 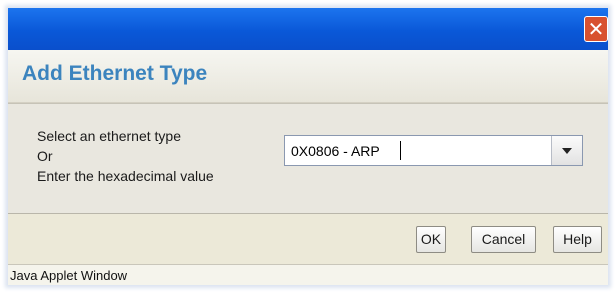 I want to click on ethernet-type-value: 0X0806 - ARP, so click(x=335, y=151).